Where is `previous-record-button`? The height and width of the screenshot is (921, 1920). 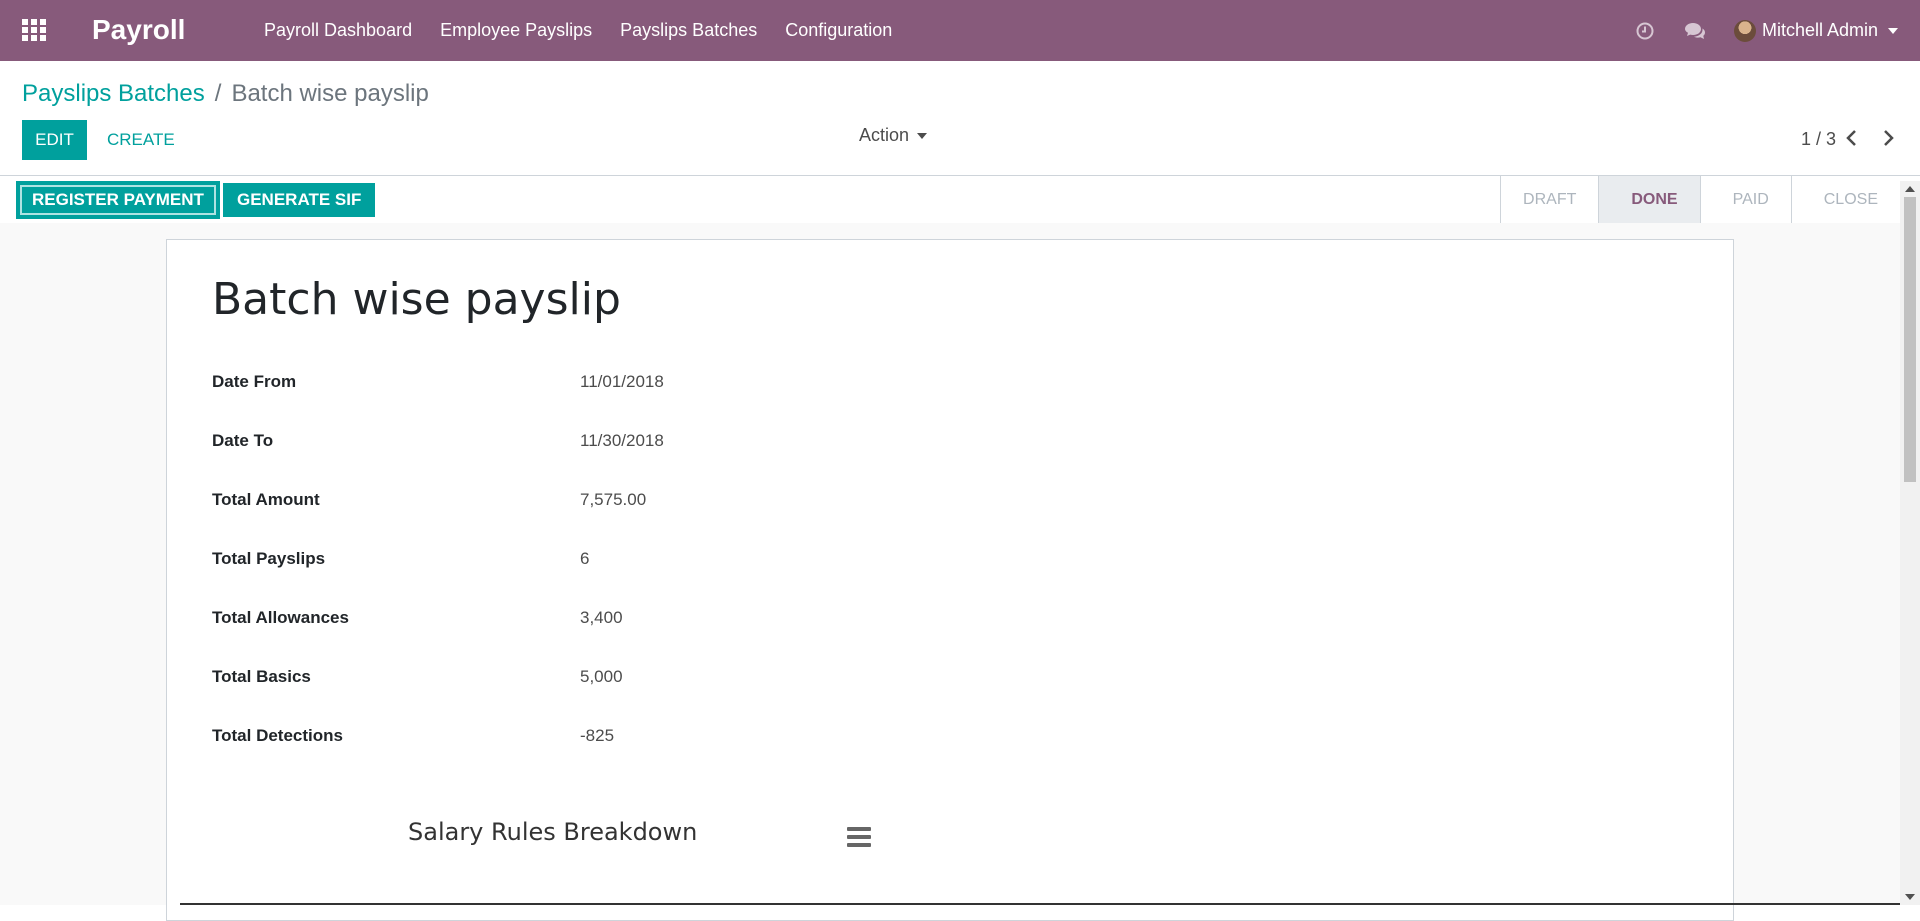
previous-record-button is located at coordinates (1852, 138).